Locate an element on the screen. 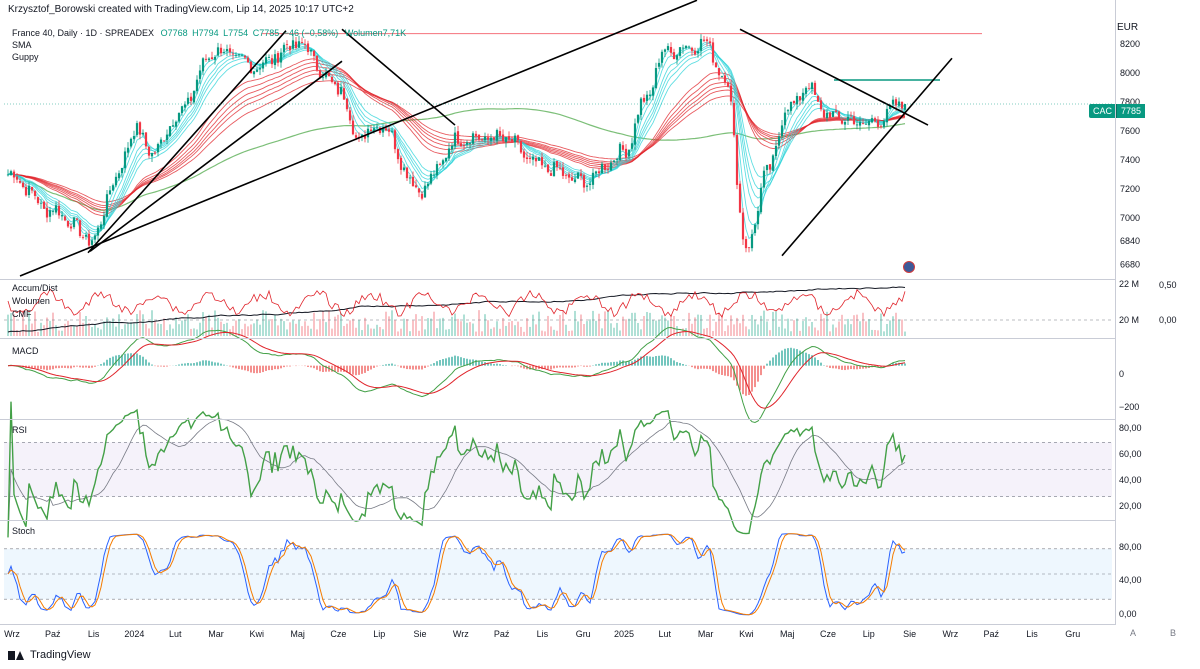 This screenshot has height=669, width=1200. volume-value: Wolumen7,71K is located at coordinates (375, 33).